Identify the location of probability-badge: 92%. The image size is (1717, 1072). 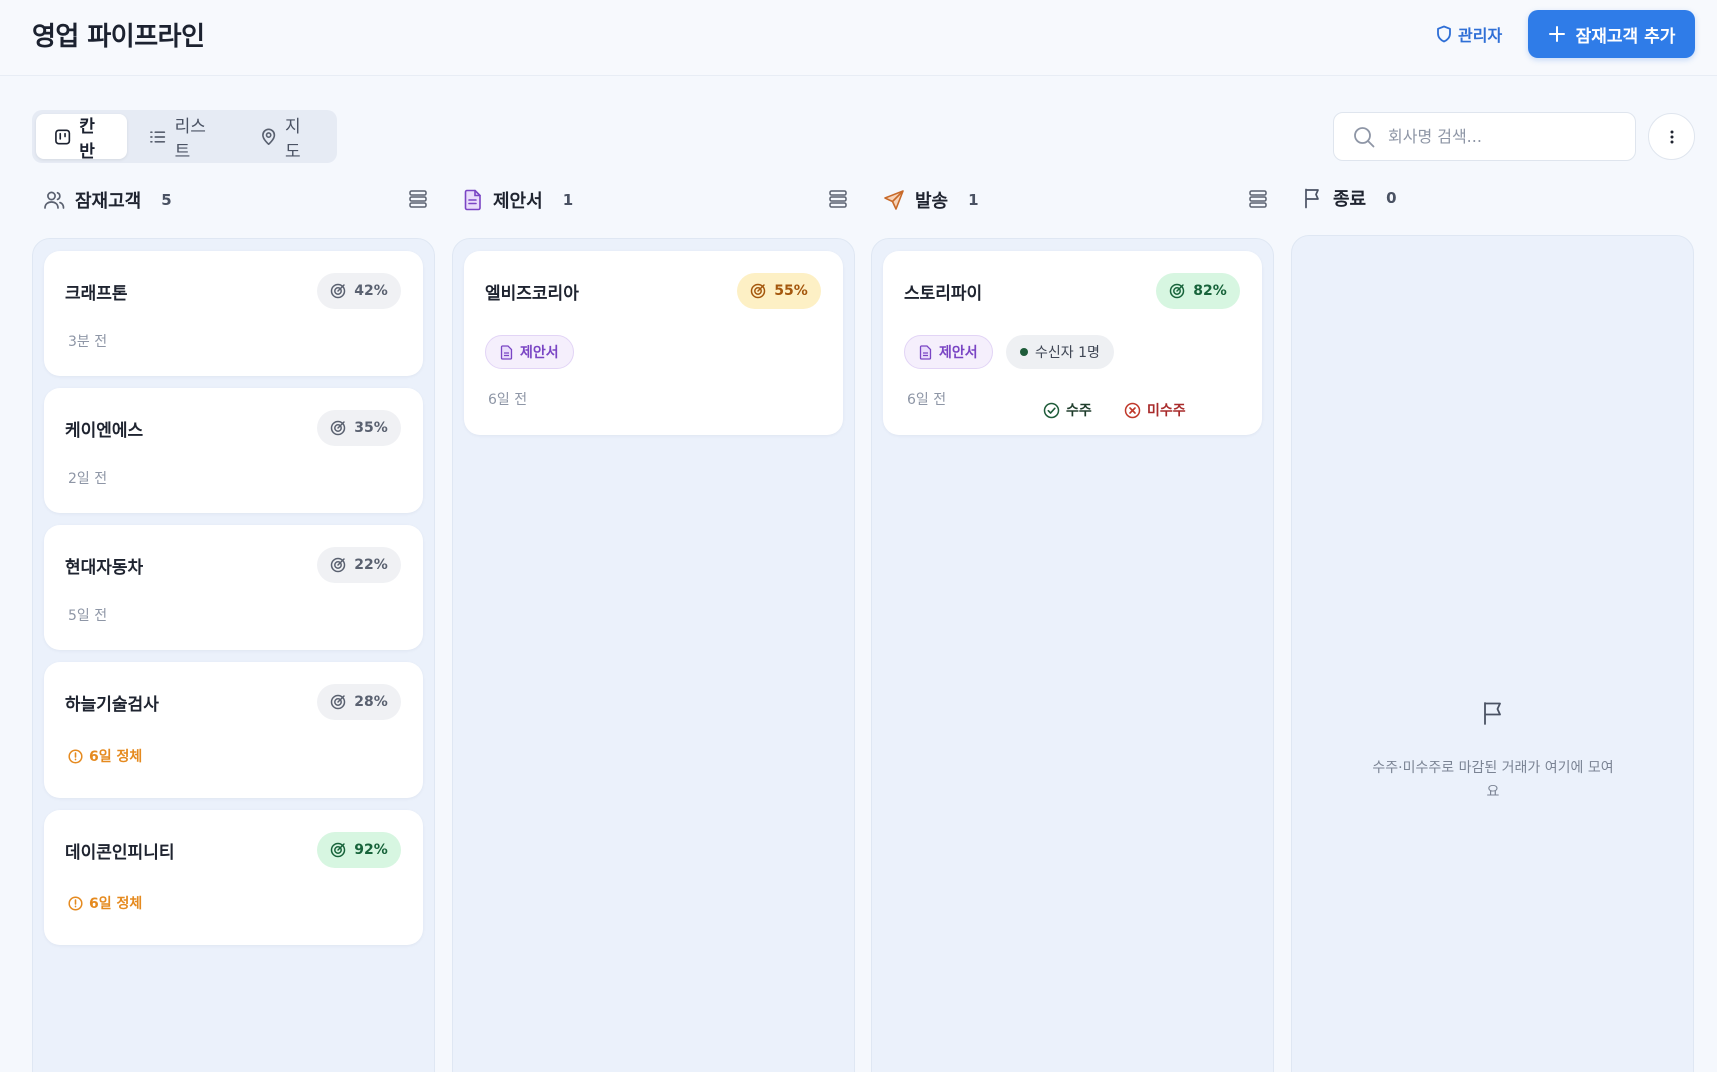
(359, 850).